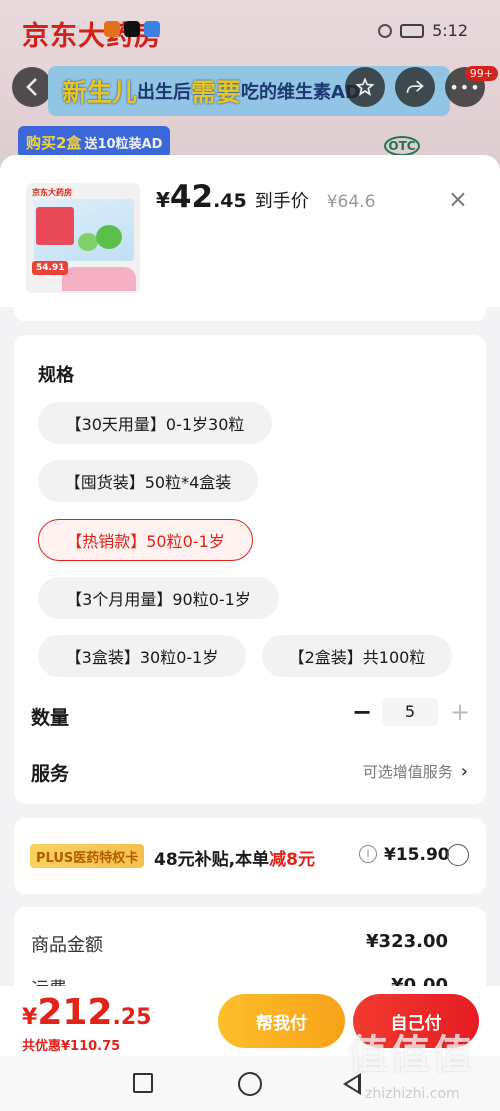 This screenshot has width=500, height=1111. I want to click on plus-radio-button, so click(458, 855).